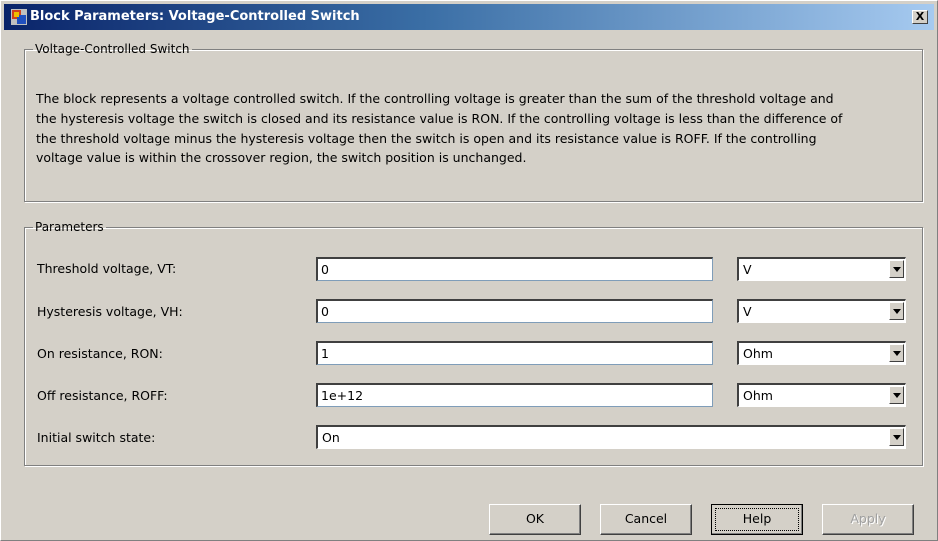 This screenshot has width=938, height=541. What do you see at coordinates (69, 227) in the screenshot?
I see `parameters-legend: Parameters` at bounding box center [69, 227].